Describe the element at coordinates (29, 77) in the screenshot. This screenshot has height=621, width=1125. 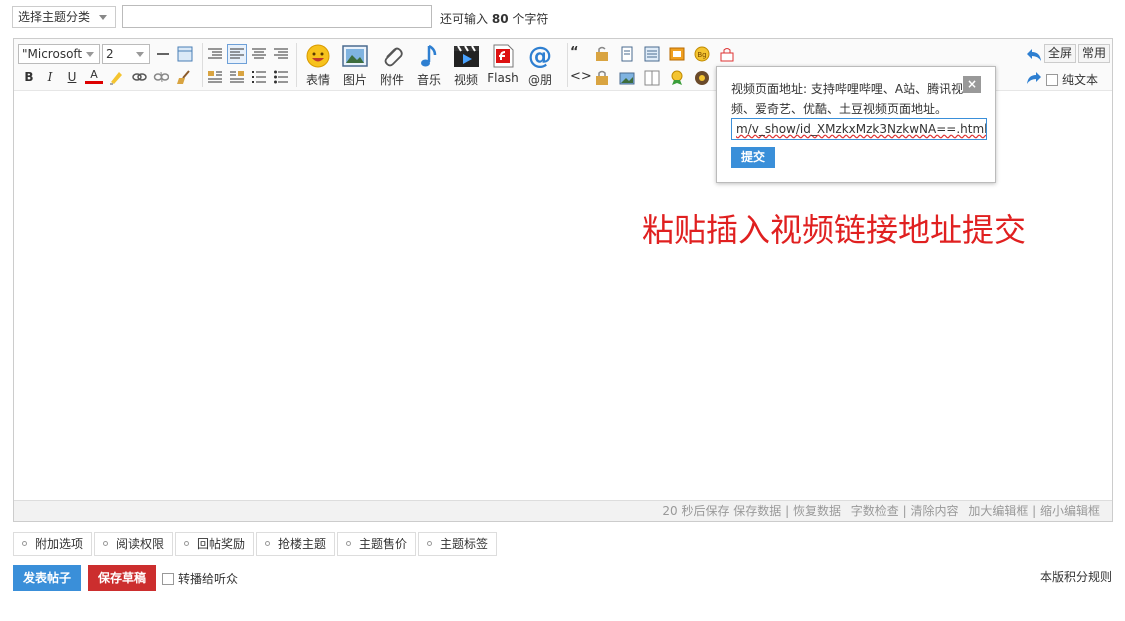
I see `bold-button: B` at that location.